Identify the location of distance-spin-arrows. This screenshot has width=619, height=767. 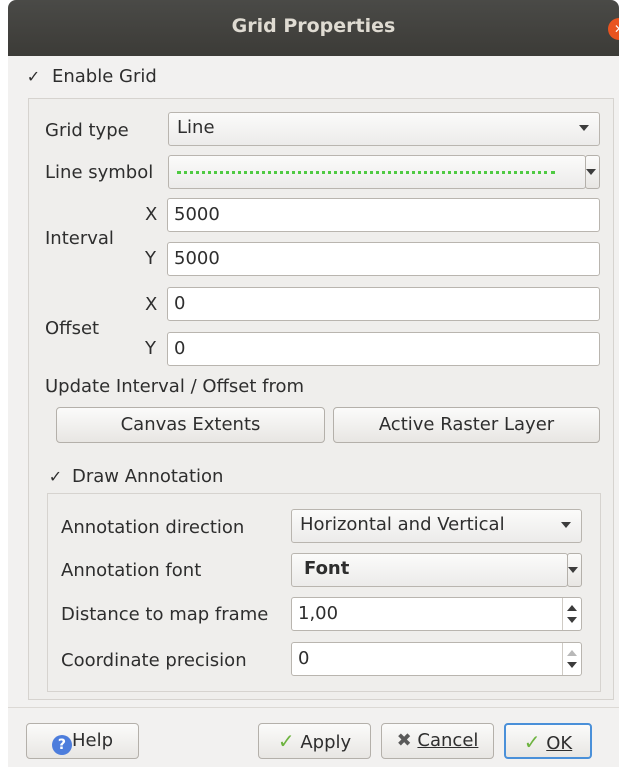
(571, 614).